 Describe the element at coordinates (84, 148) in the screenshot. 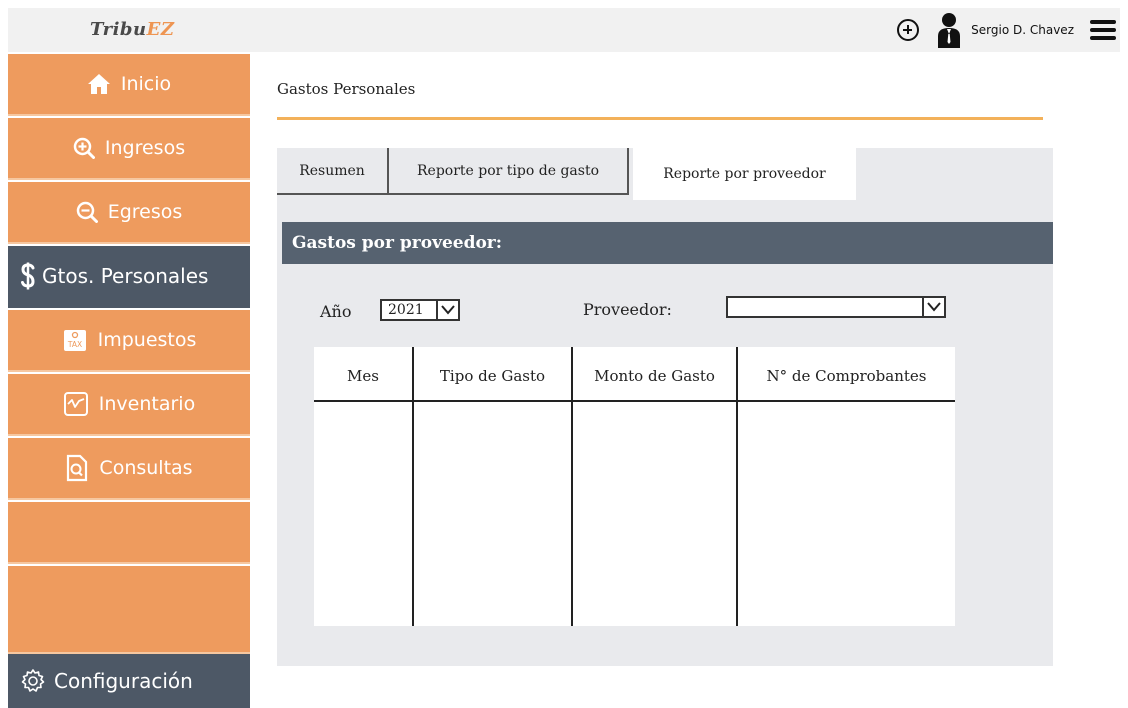

I see `zoom-in-icon` at that location.